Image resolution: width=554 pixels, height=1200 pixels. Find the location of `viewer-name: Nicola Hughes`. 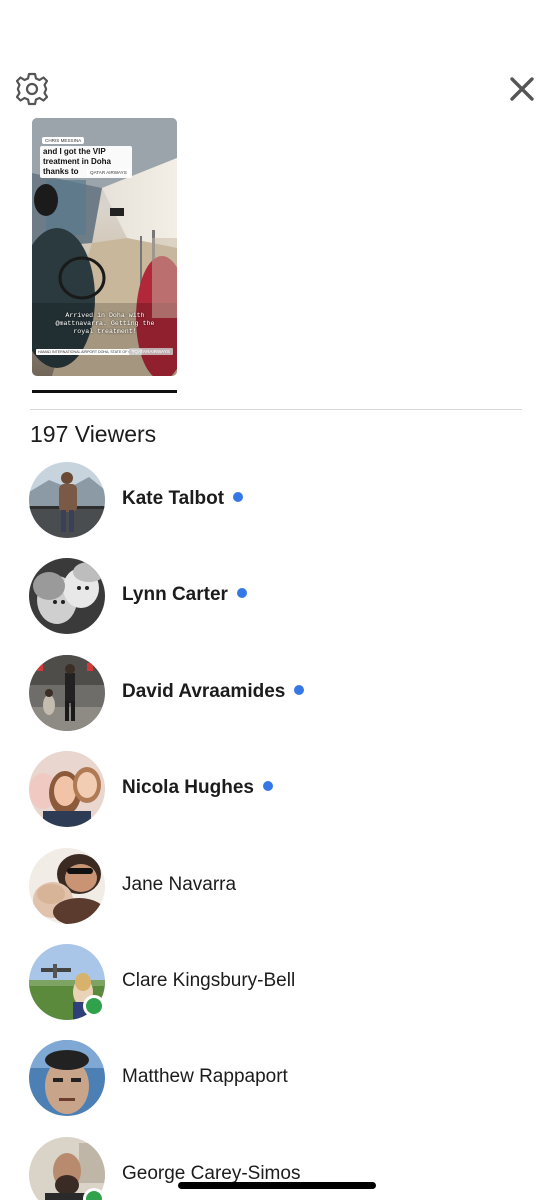

viewer-name: Nicola Hughes is located at coordinates (197, 788).